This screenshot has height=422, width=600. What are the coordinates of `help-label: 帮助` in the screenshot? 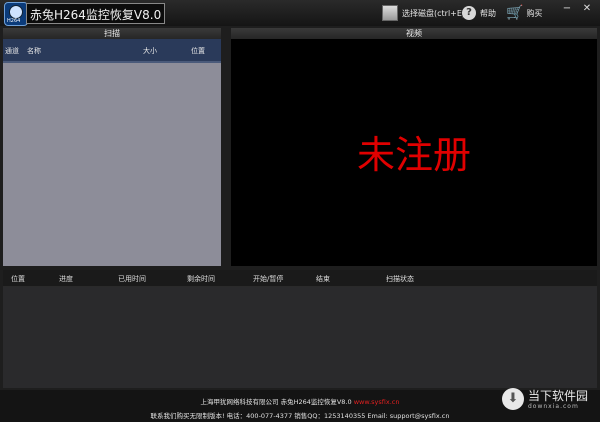 It's located at (488, 13).